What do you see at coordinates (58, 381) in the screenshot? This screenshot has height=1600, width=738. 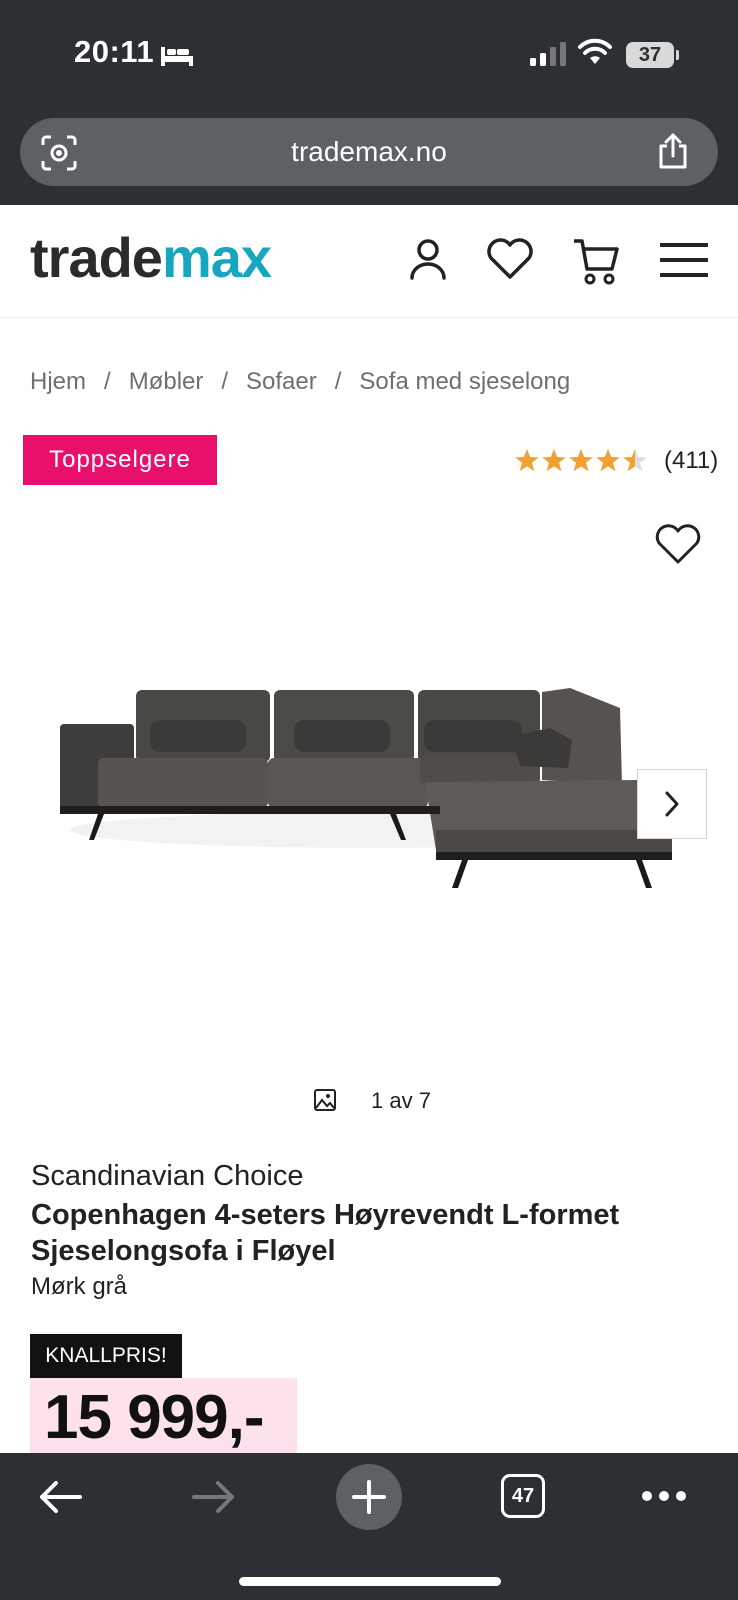 I see `breadcrumb-item: Hjem` at bounding box center [58, 381].